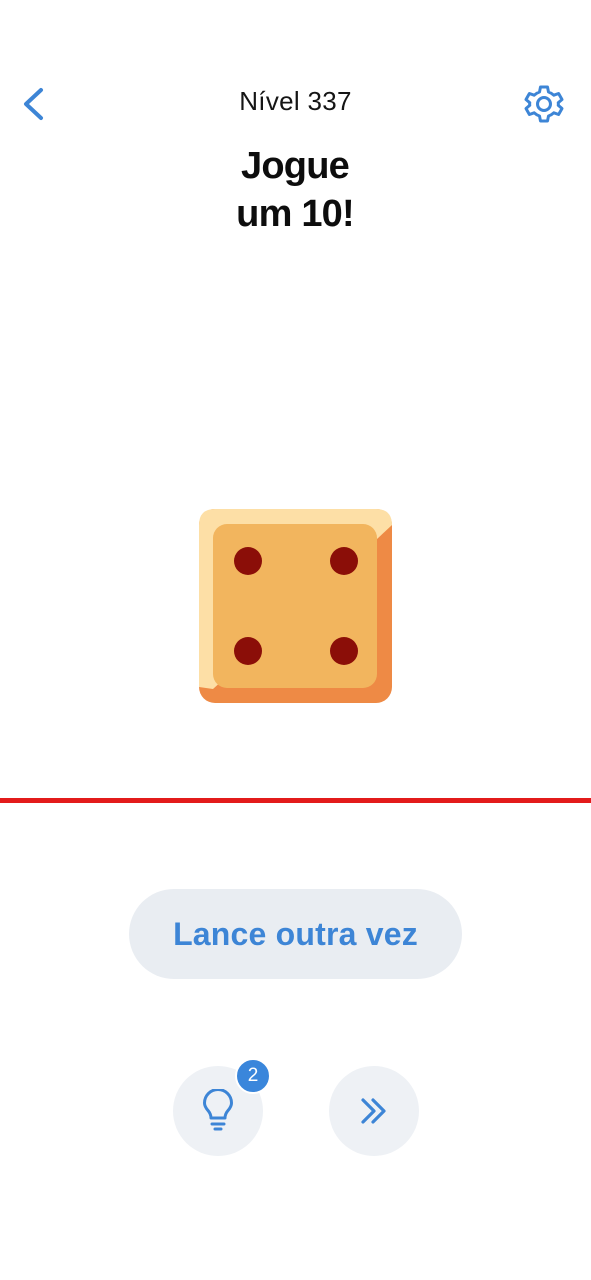 The width and height of the screenshot is (591, 1280). I want to click on hint-count-badge: 2, so click(253, 1076).